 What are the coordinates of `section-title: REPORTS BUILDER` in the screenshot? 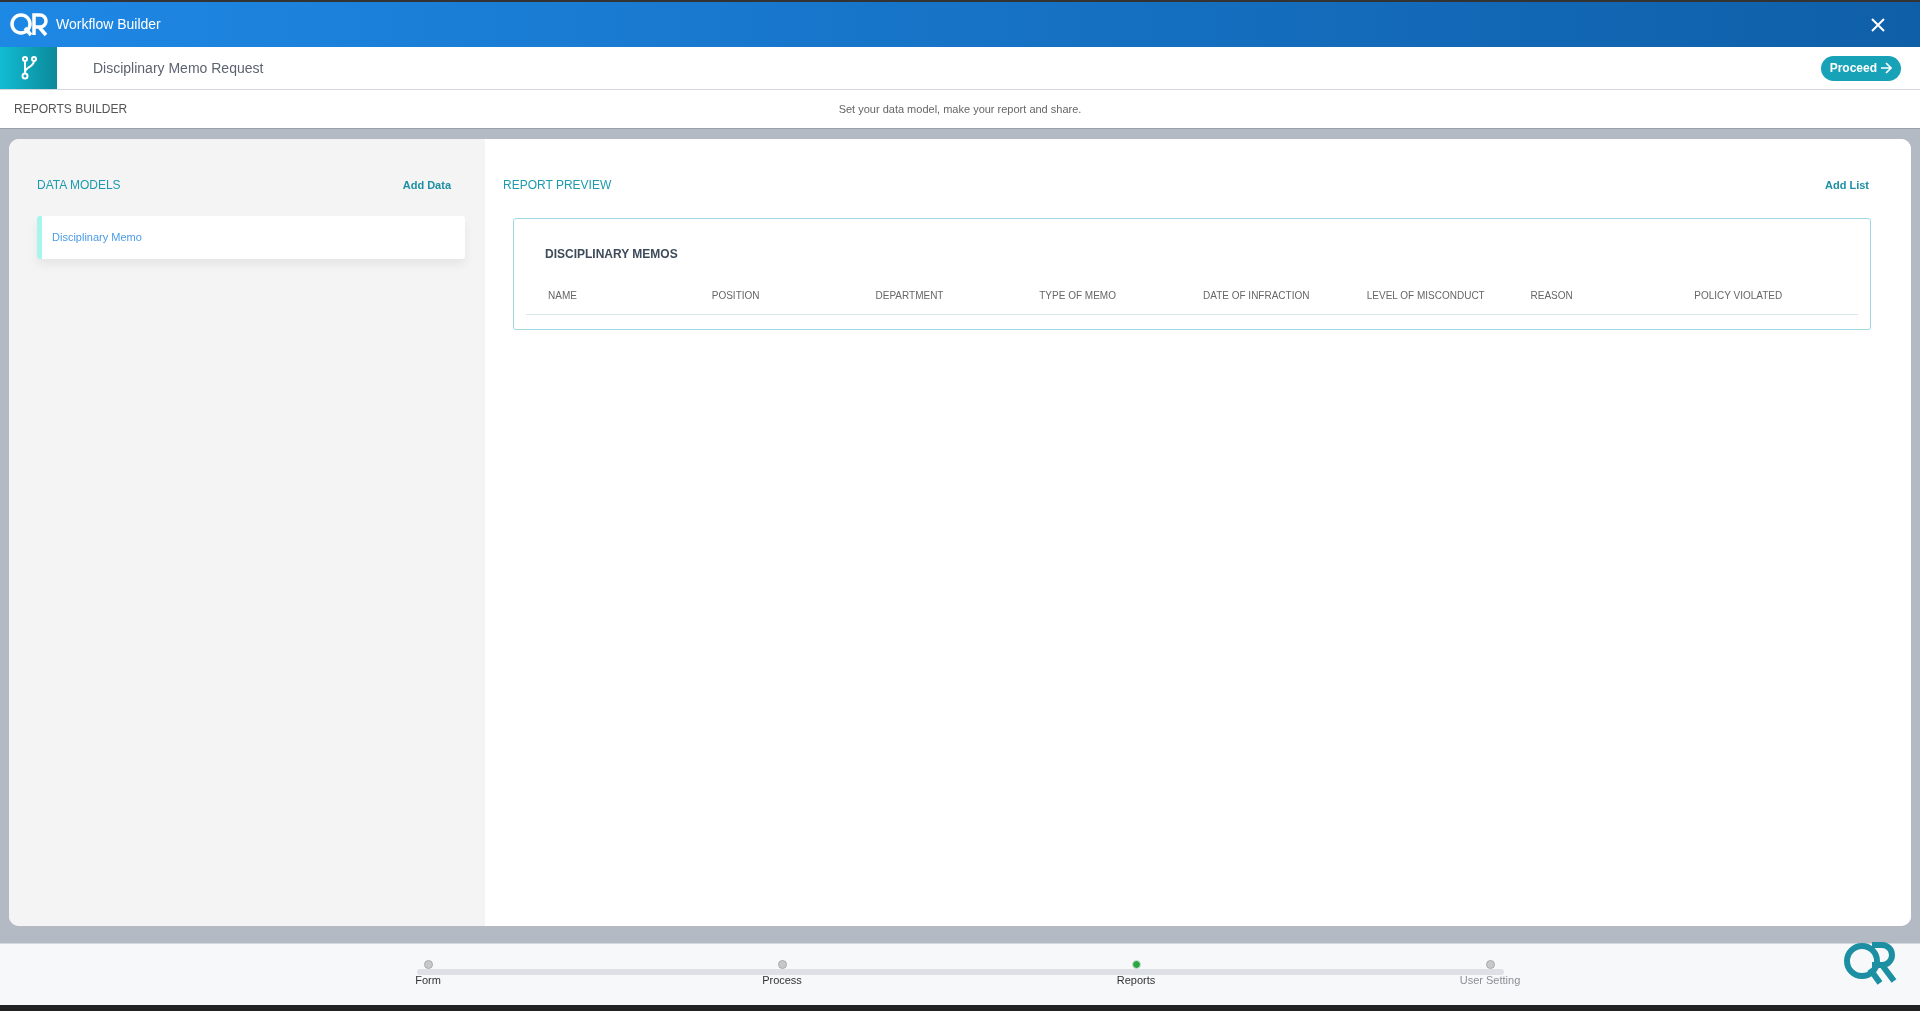 It's located at (71, 109).